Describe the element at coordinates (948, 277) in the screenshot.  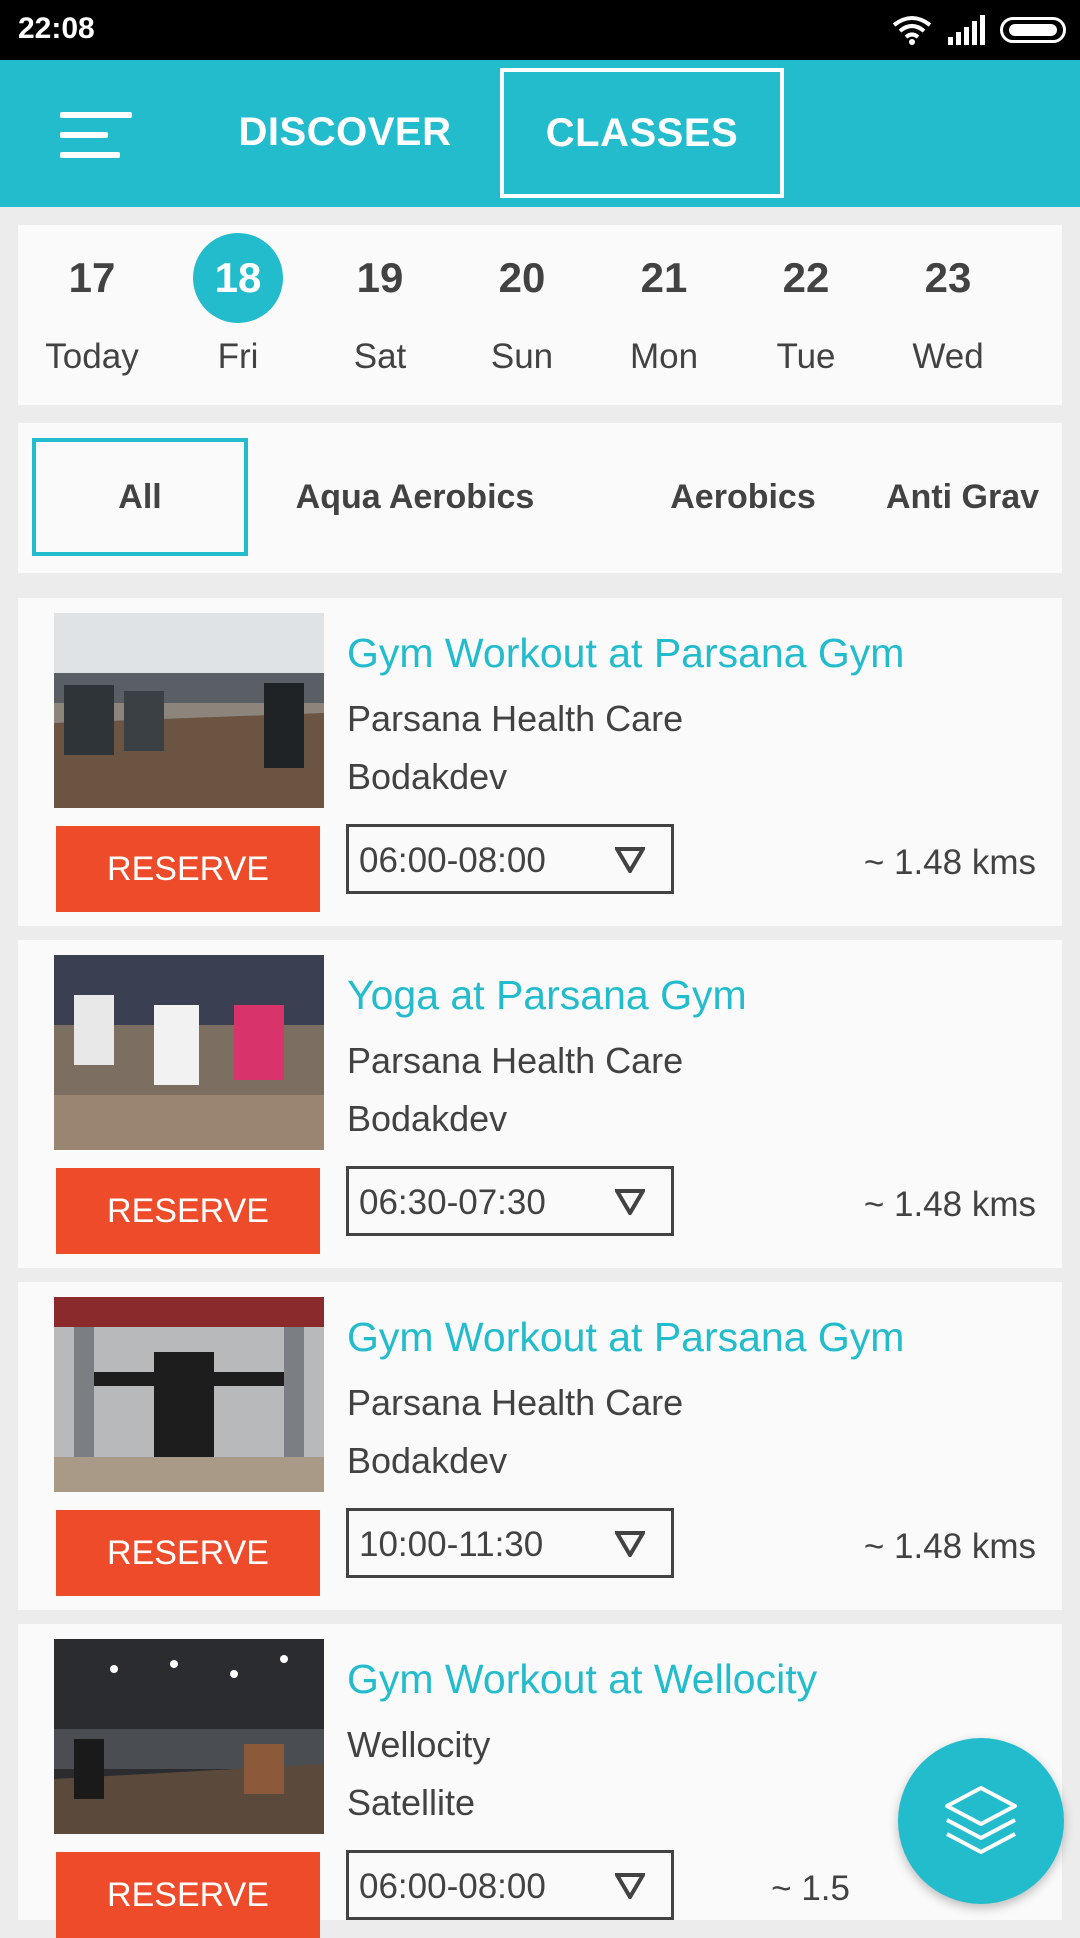
I see `date-number: 23` at that location.